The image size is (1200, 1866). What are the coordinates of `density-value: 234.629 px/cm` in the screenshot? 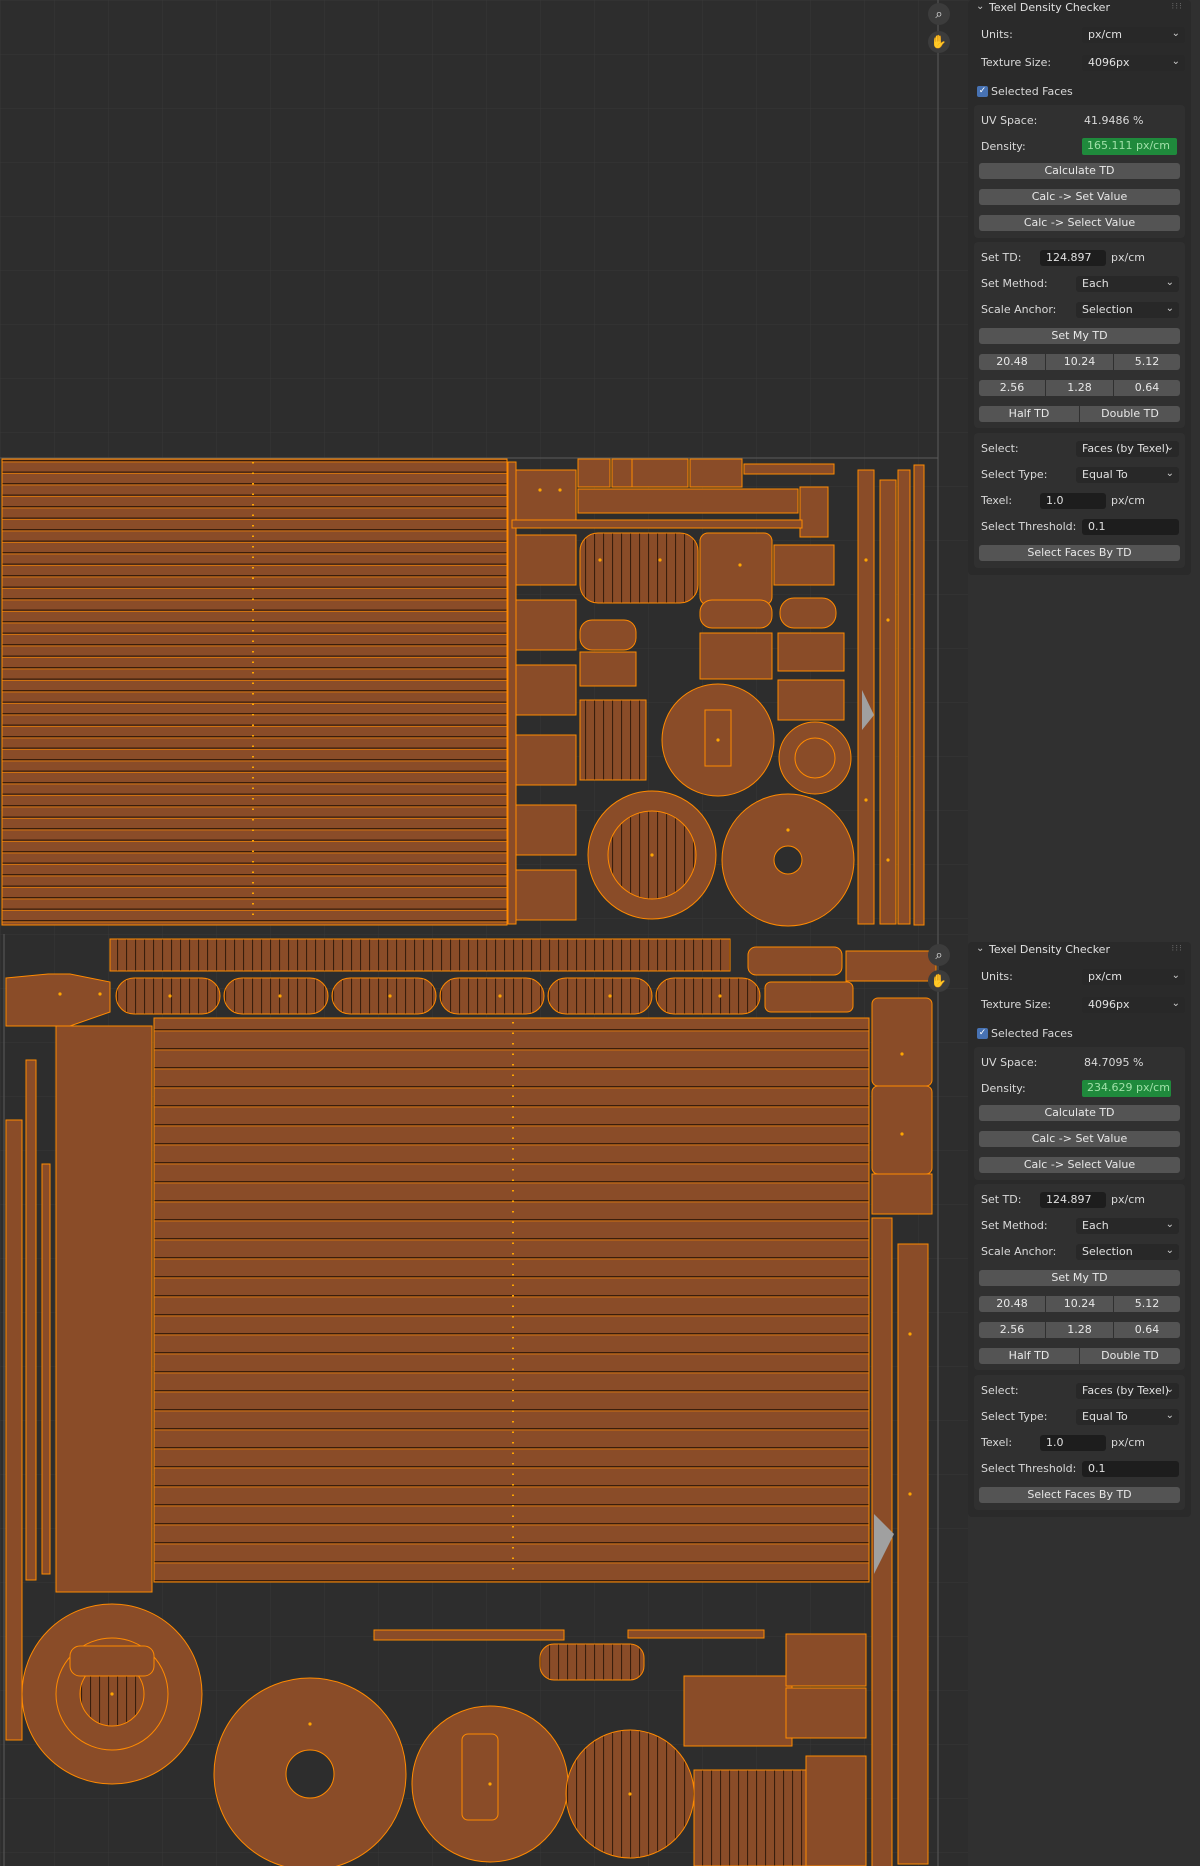 It's located at (1126, 1088).